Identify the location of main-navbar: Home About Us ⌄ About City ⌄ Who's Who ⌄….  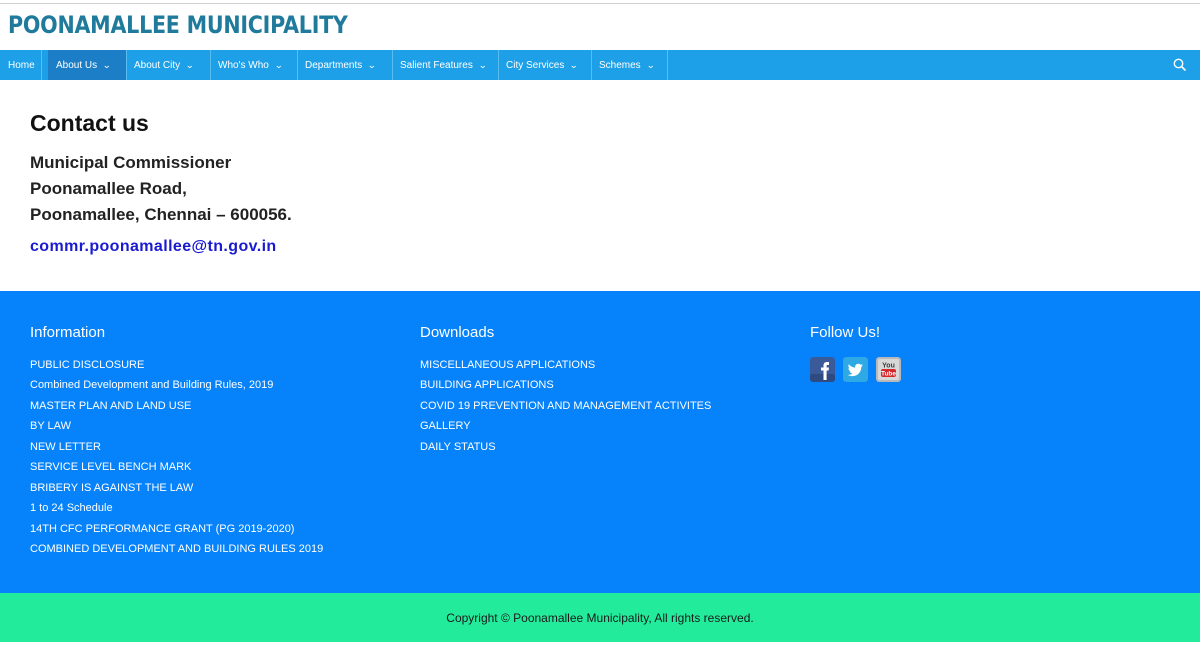
(600, 65).